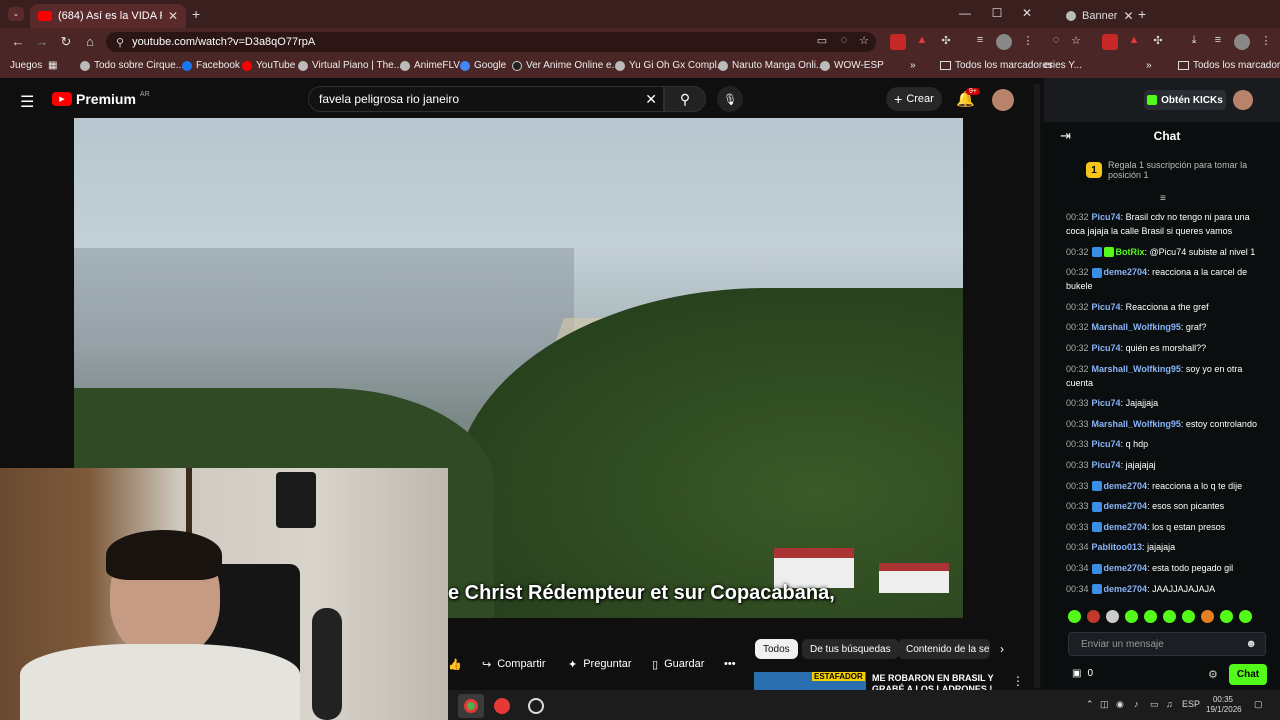 Image resolution: width=1280 pixels, height=720 pixels. Describe the element at coordinates (1027, 13) in the screenshot. I see `window-close-icon: ✕` at that location.